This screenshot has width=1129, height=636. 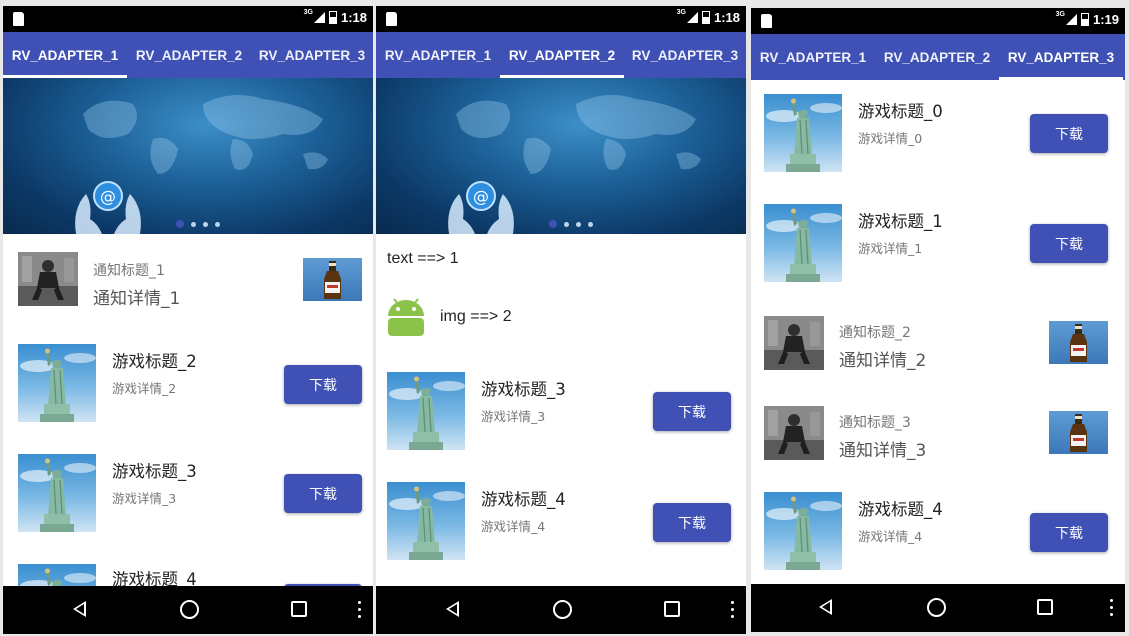 What do you see at coordinates (938, 134) in the screenshot?
I see `game-row: 游戏标题_0 游戏详情_0 下载` at bounding box center [938, 134].